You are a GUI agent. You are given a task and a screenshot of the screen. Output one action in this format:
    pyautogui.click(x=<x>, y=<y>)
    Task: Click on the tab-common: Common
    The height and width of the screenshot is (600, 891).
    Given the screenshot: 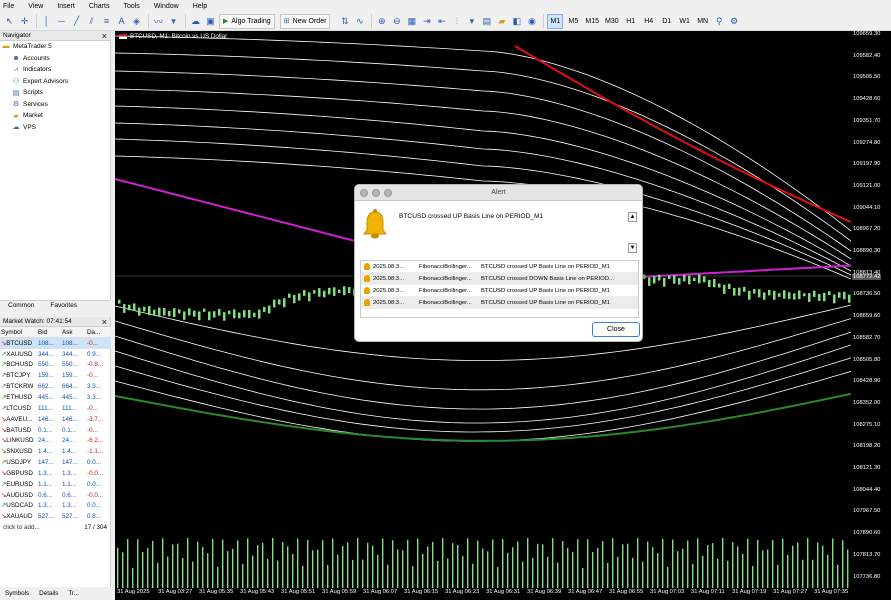 What is the action you would take?
    pyautogui.click(x=21, y=306)
    